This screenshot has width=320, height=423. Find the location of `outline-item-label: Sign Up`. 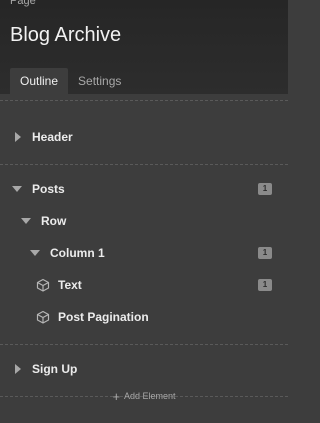

outline-item-label: Sign Up is located at coordinates (55, 369).